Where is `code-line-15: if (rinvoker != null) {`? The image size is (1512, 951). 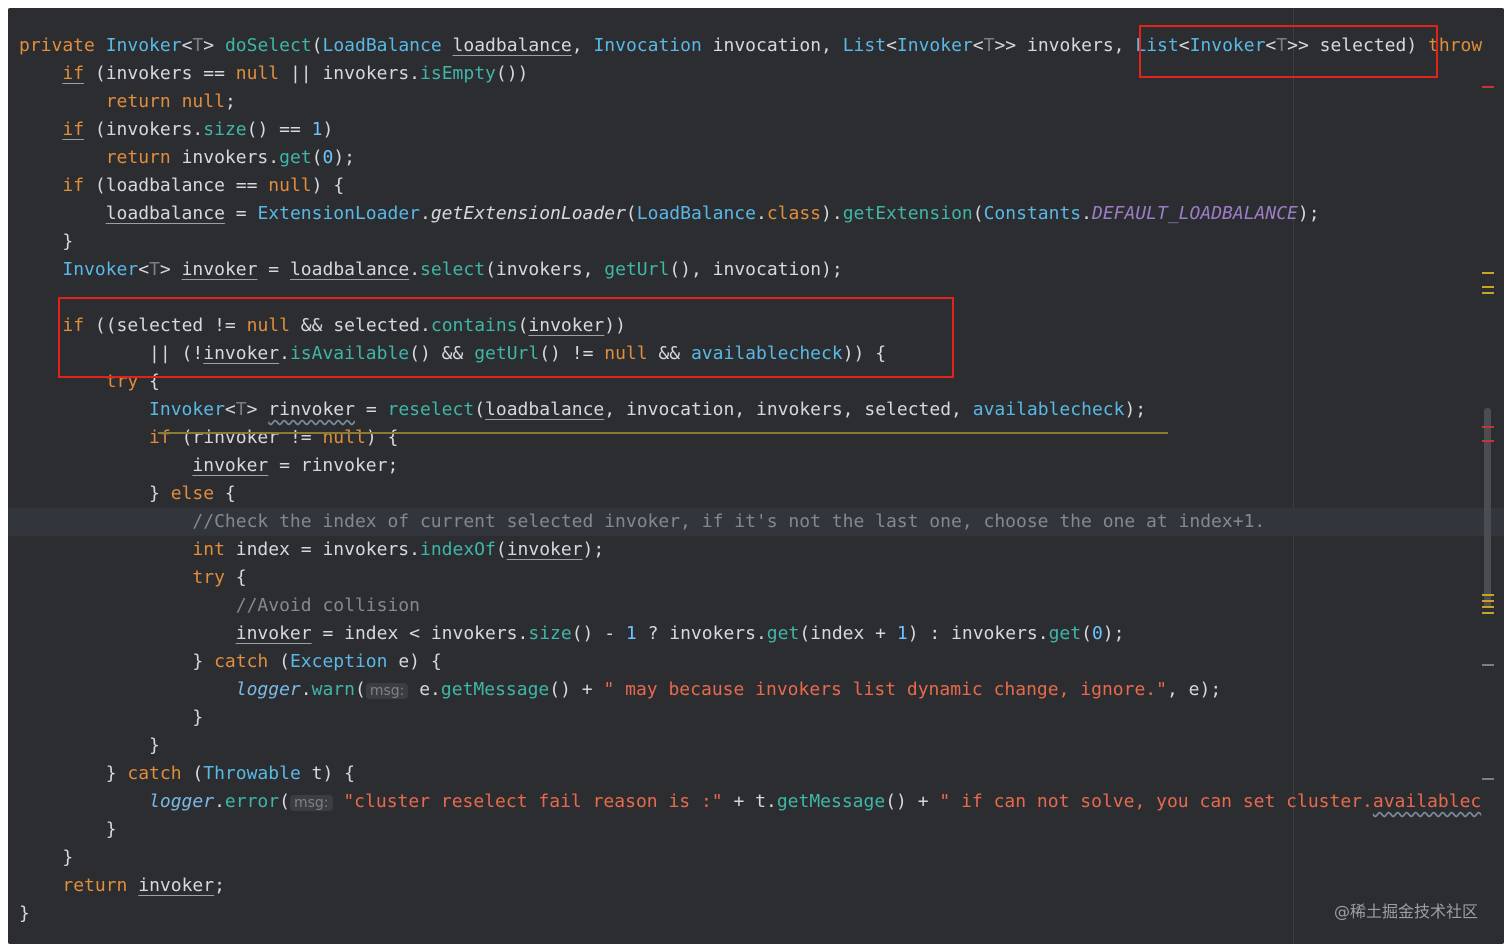 code-line-15: if (rinvoker != null) { is located at coordinates (756, 438).